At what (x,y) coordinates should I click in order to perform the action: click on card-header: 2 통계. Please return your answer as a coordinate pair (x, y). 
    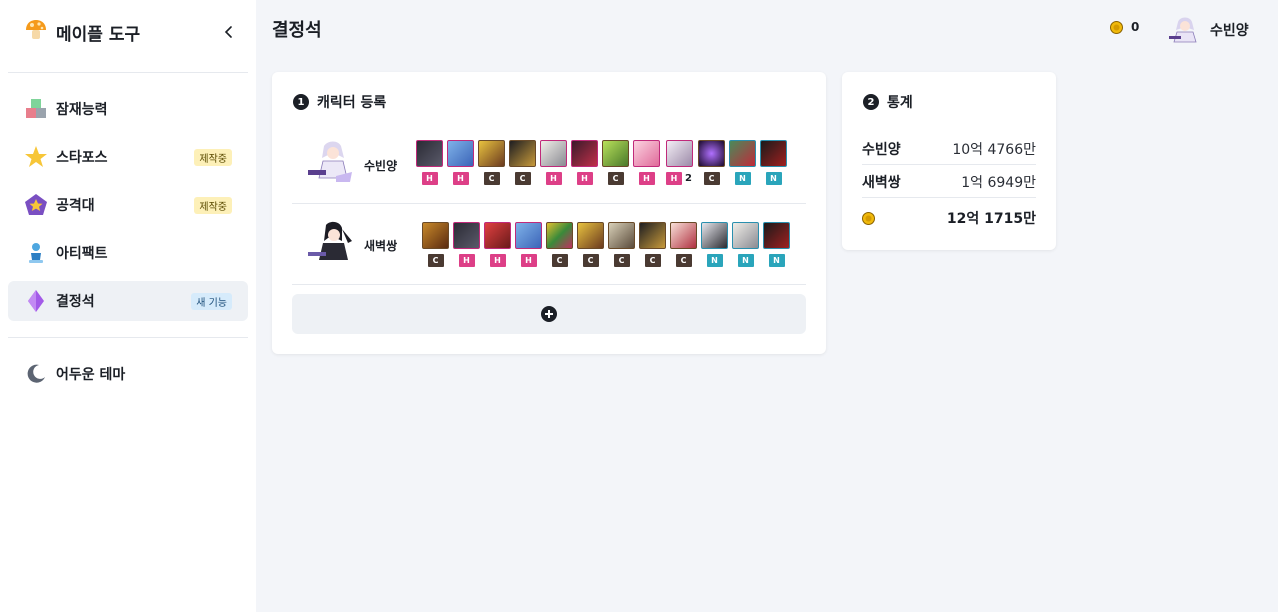
    Looking at the image, I should click on (888, 102).